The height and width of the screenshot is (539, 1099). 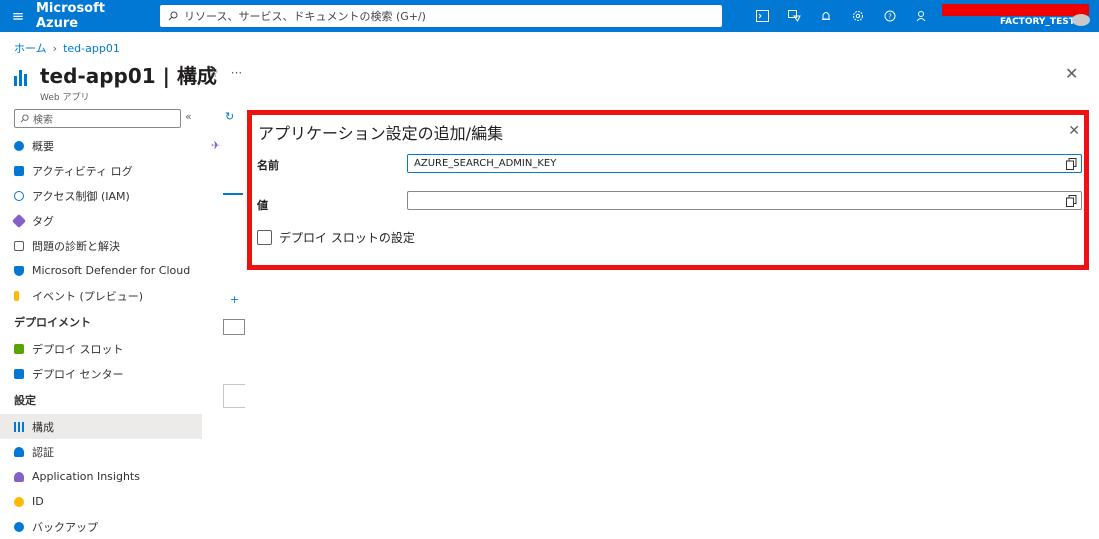 What do you see at coordinates (101, 501) in the screenshot?
I see `sidebar-item-identity: ID` at bounding box center [101, 501].